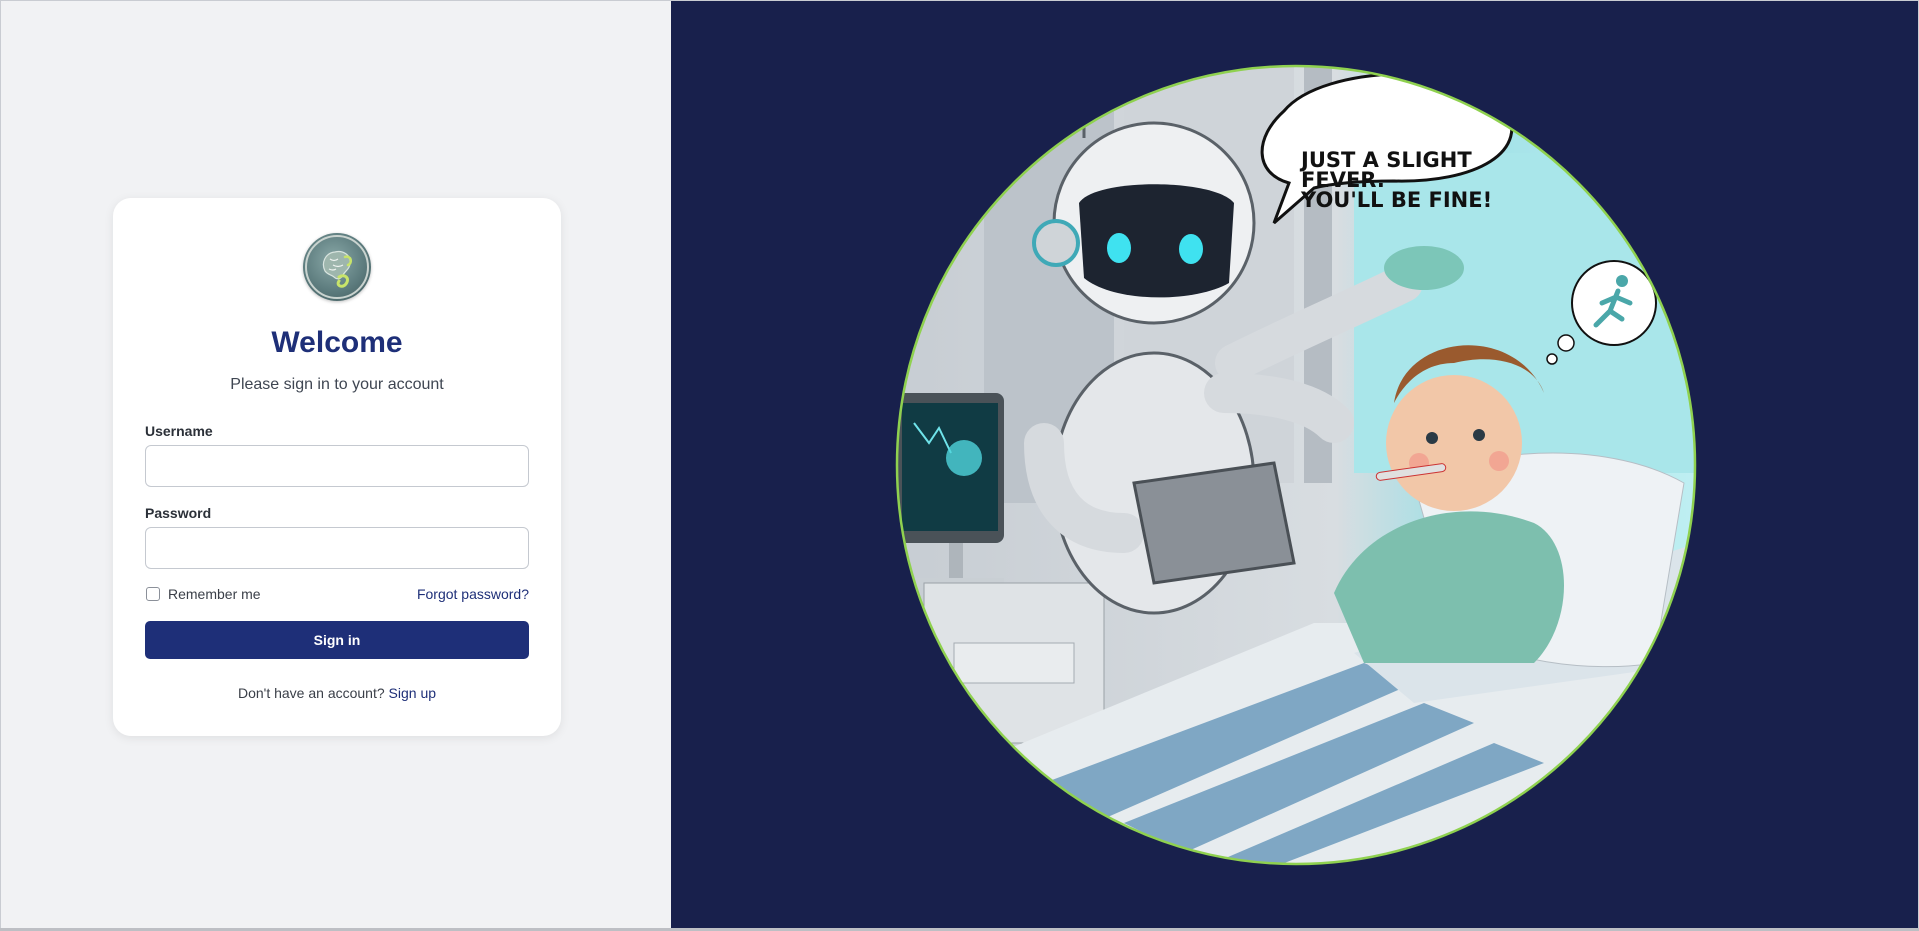 The width and height of the screenshot is (1919, 931). I want to click on username-label: Username, so click(179, 431).